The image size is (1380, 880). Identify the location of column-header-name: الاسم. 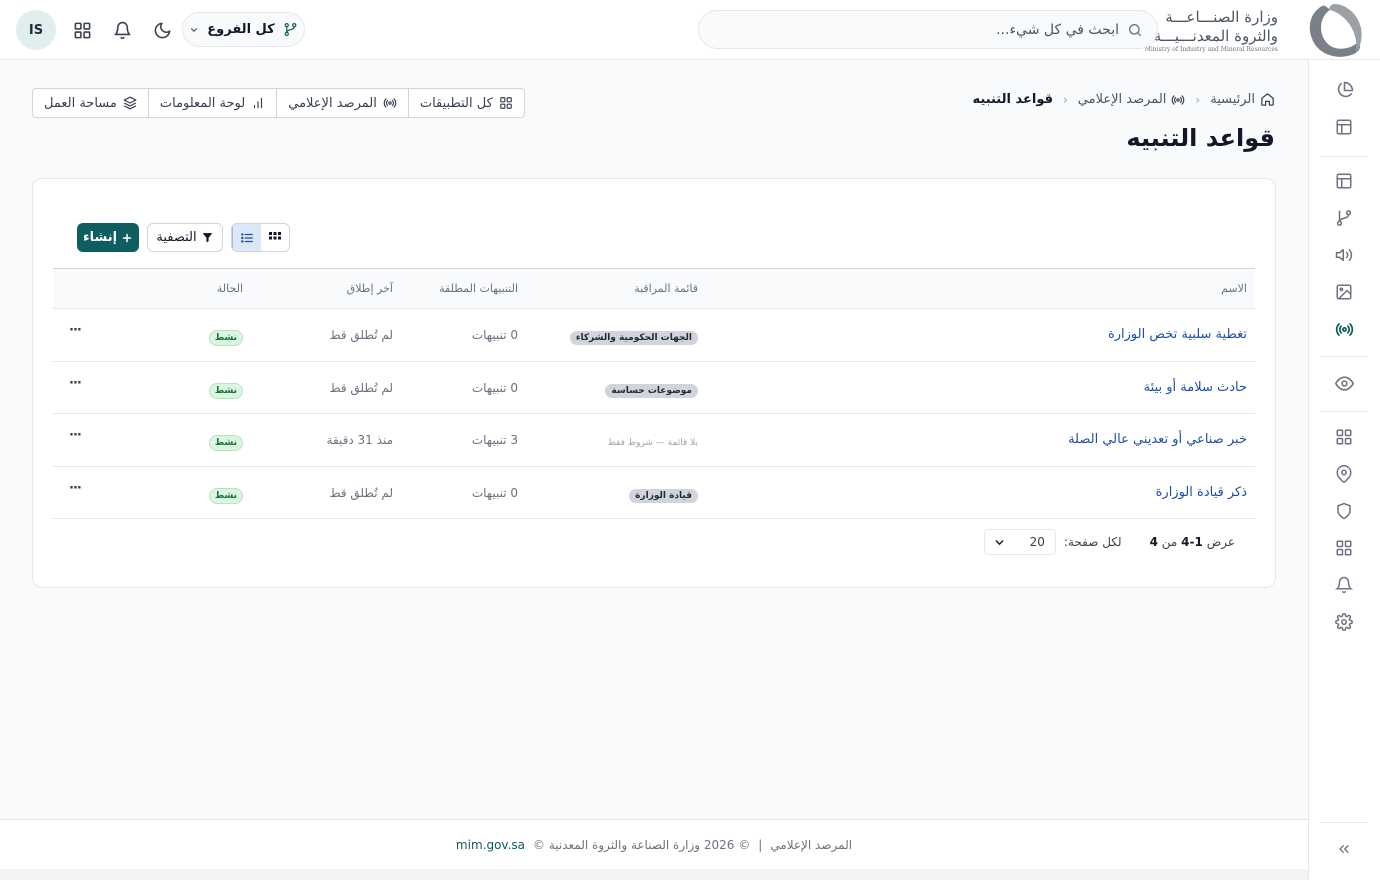
(1234, 288).